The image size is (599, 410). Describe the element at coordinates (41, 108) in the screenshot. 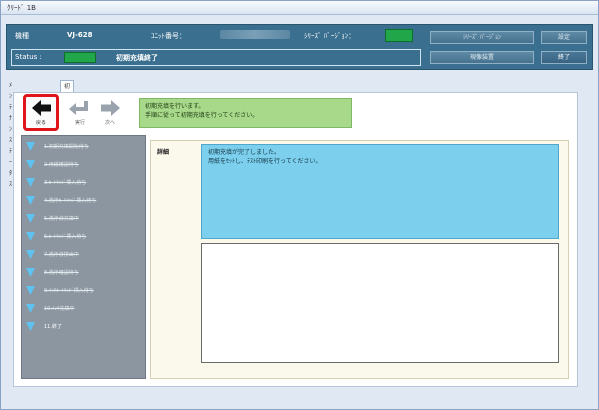

I see `arrow-left-icon` at that location.